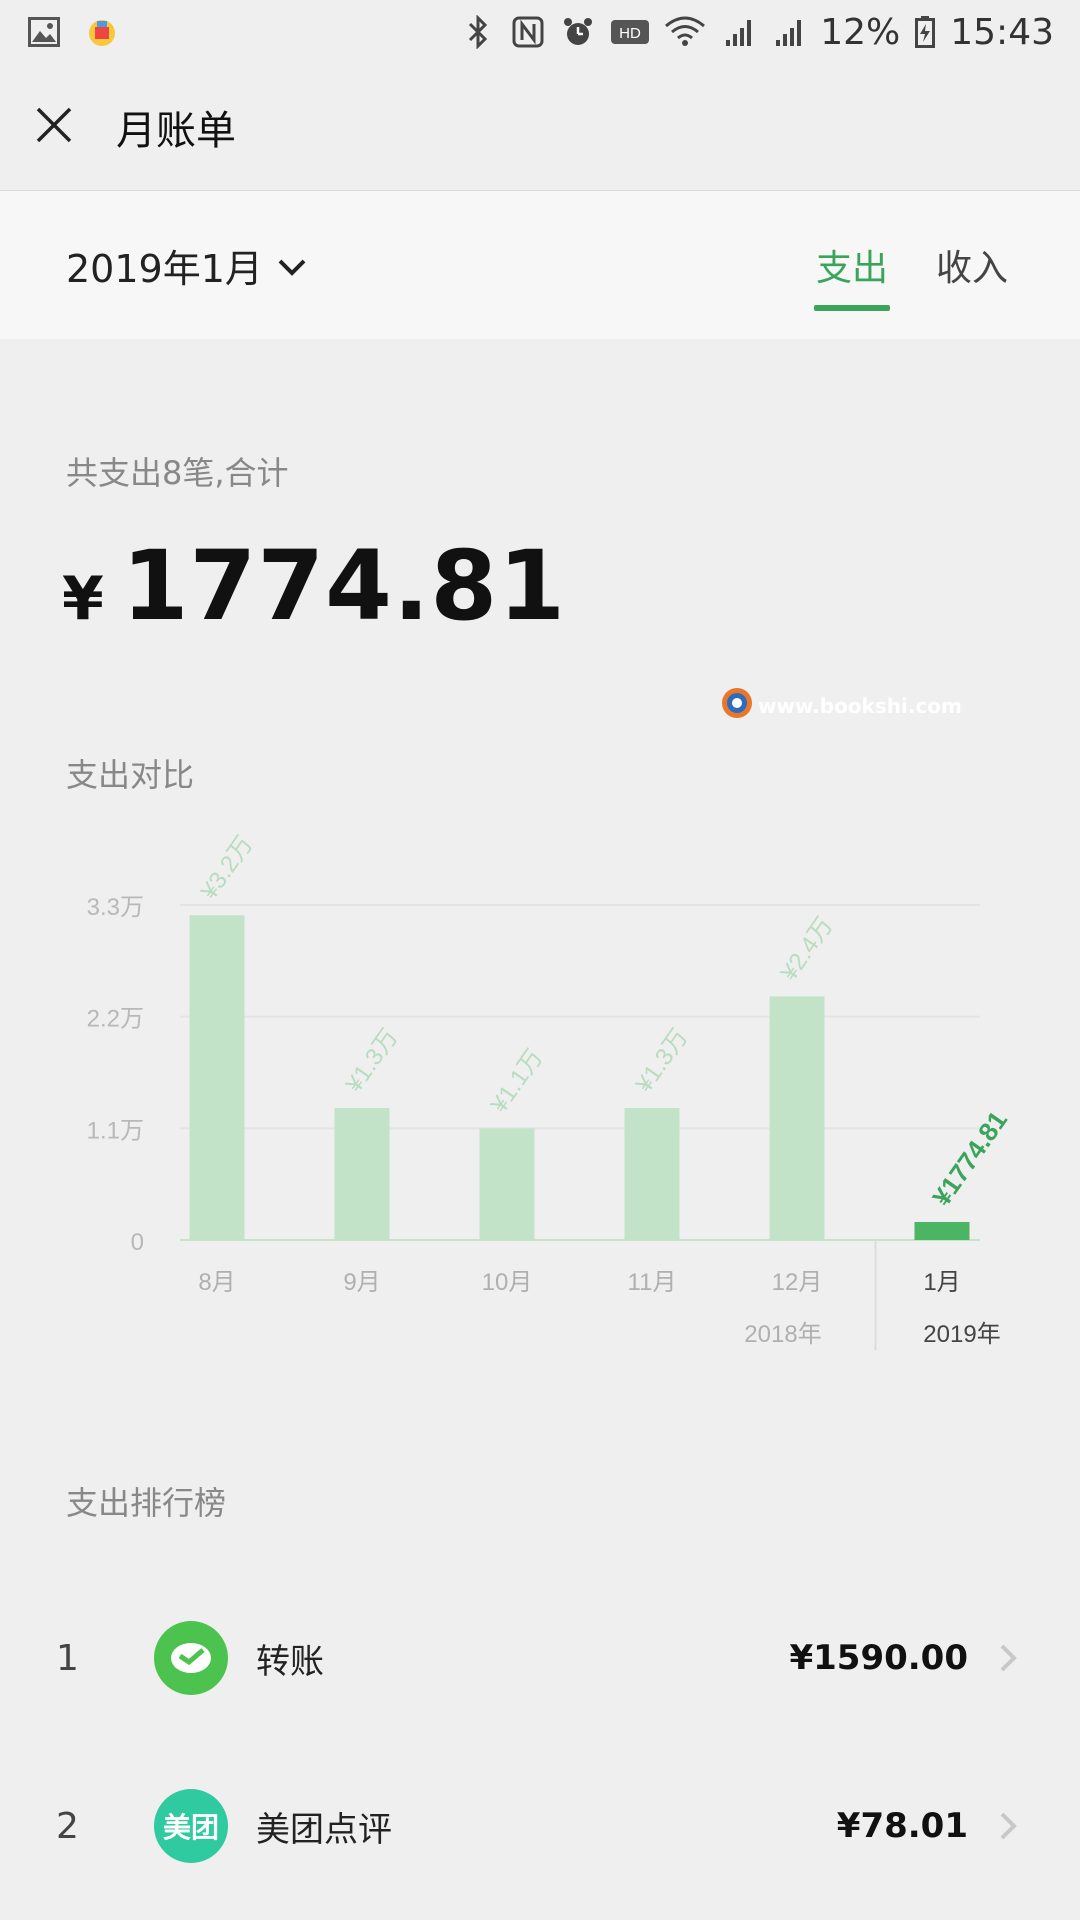  What do you see at coordinates (115, 1019) in the screenshot?
I see `y-tick-label: 2.2万` at bounding box center [115, 1019].